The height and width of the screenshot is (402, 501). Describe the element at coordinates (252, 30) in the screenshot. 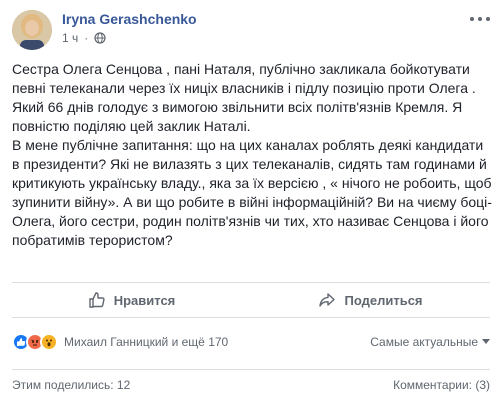

I see `post-header: Iryna Gerashchenko 1 ч ·` at that location.